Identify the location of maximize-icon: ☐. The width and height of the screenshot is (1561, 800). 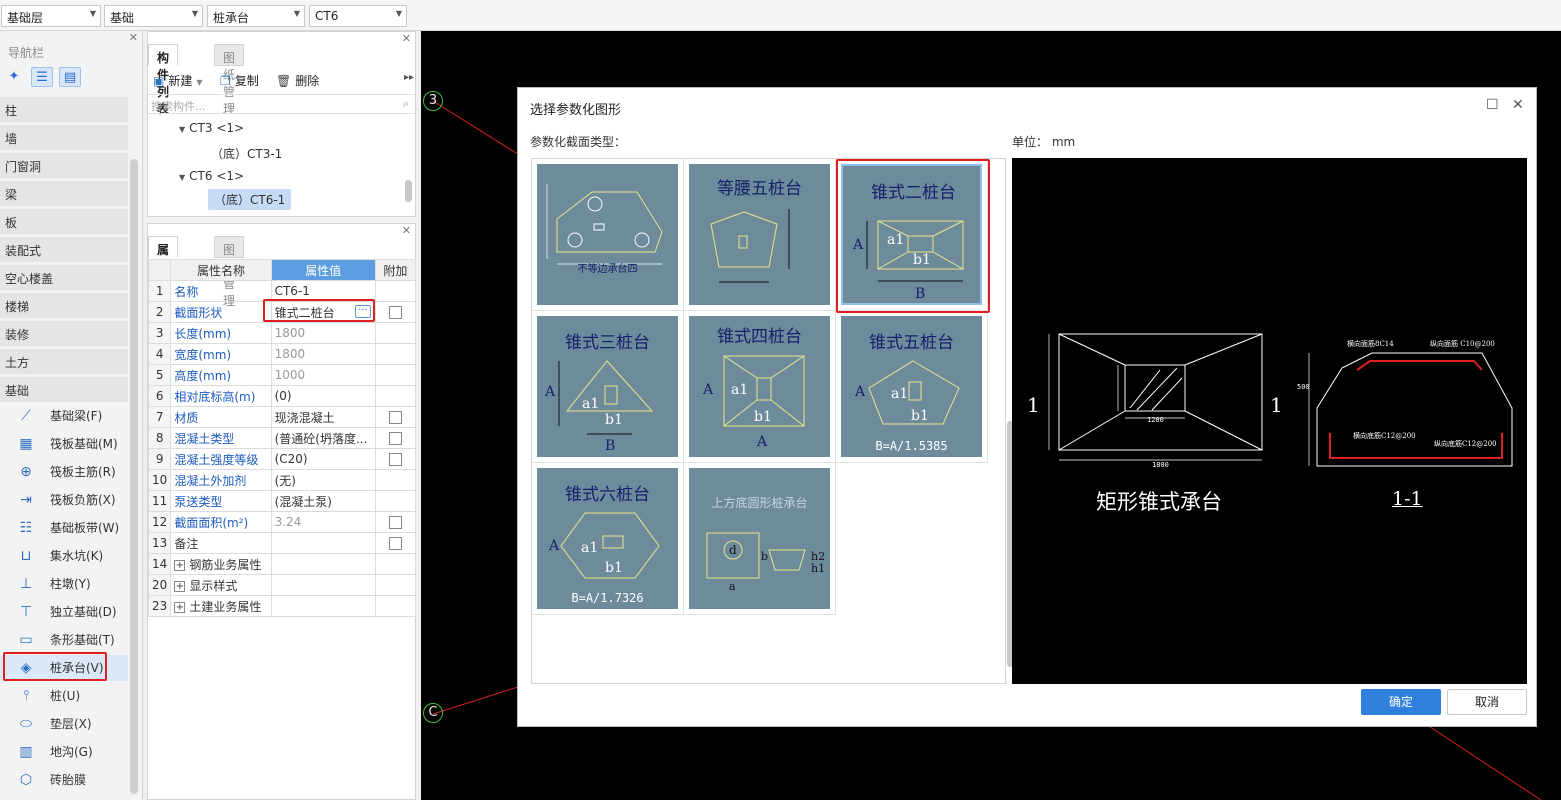
(1492, 105).